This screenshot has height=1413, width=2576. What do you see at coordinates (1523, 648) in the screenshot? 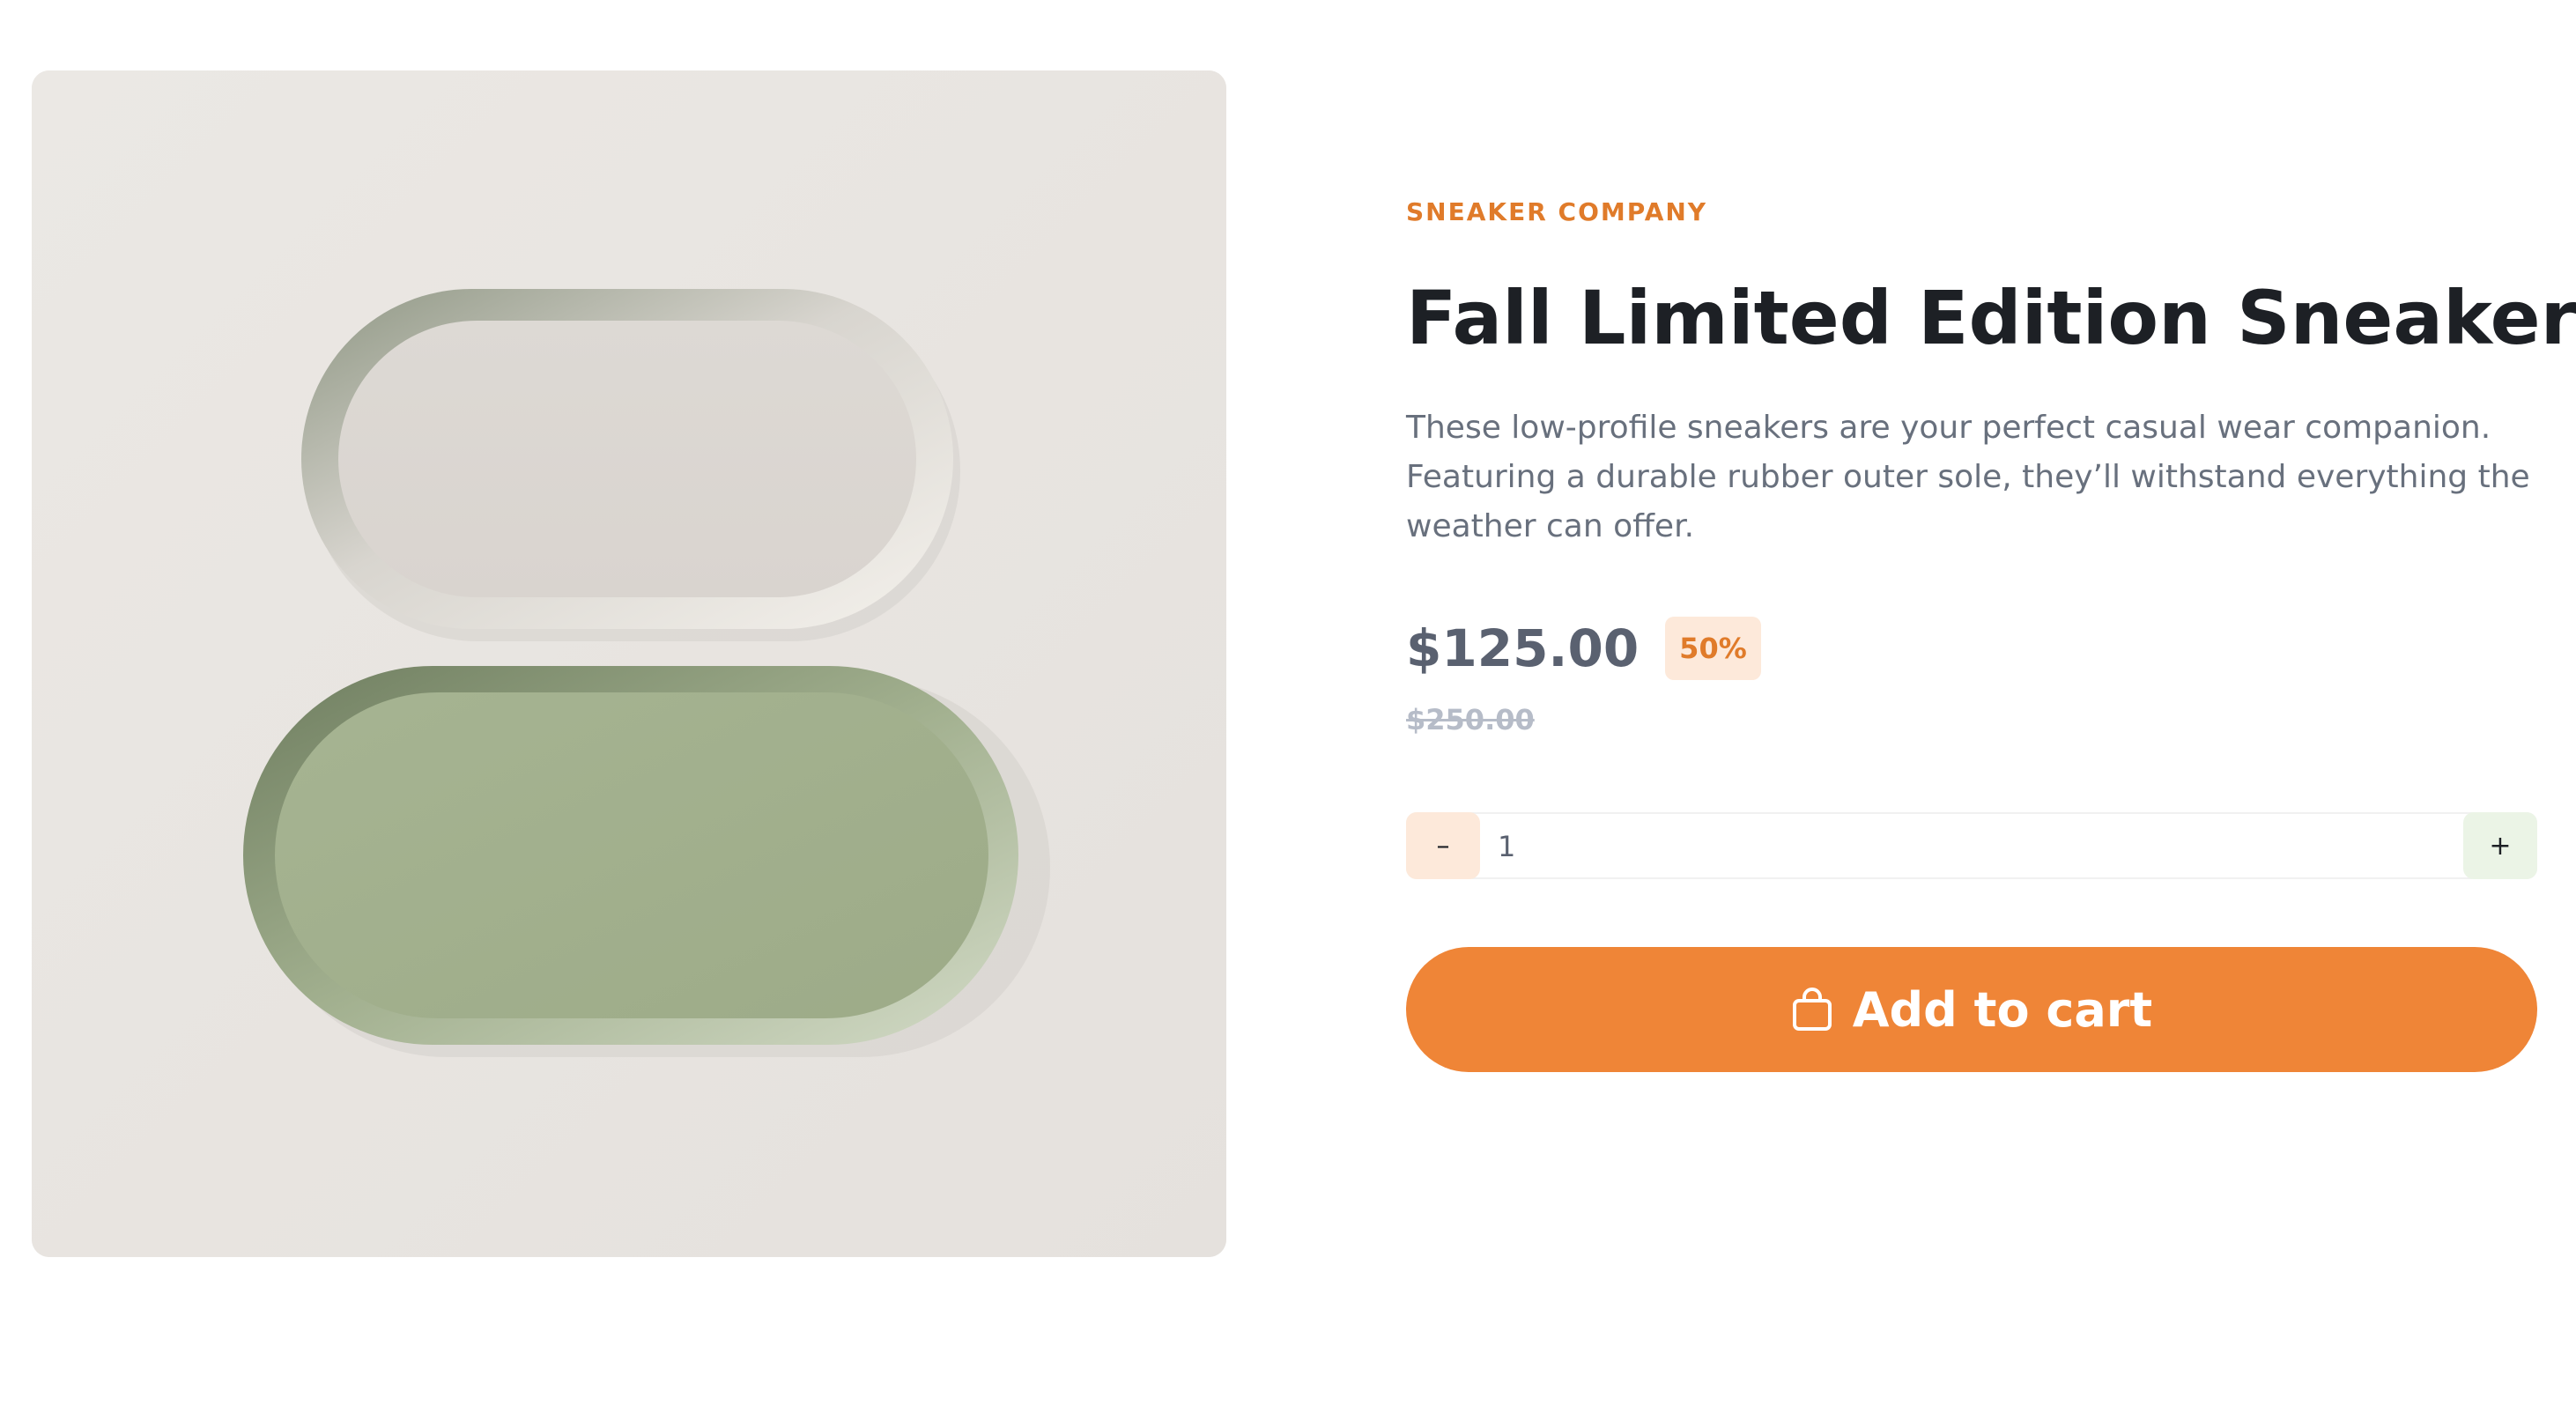
I see `current-price: $125.00` at bounding box center [1523, 648].